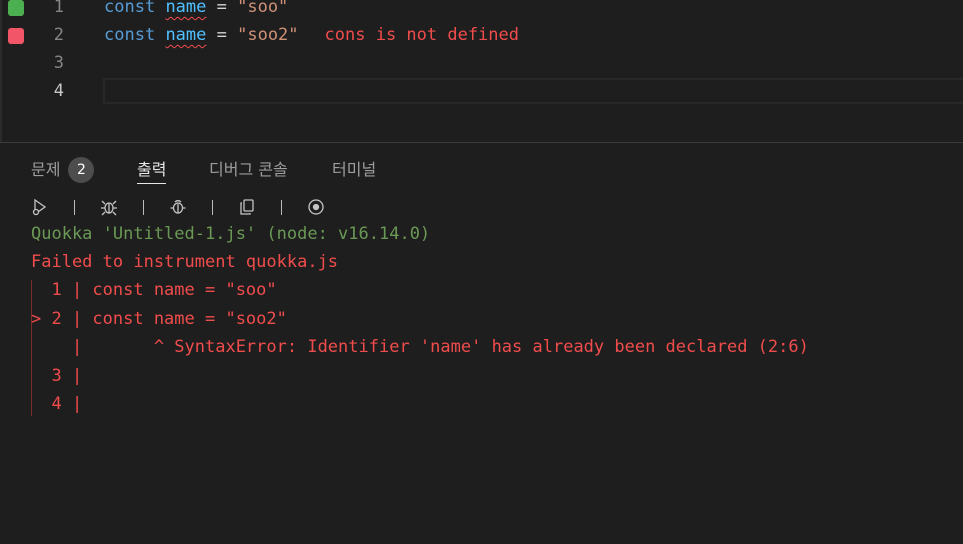 The image size is (963, 544). I want to click on tab-terminal: 터미널, so click(354, 170).